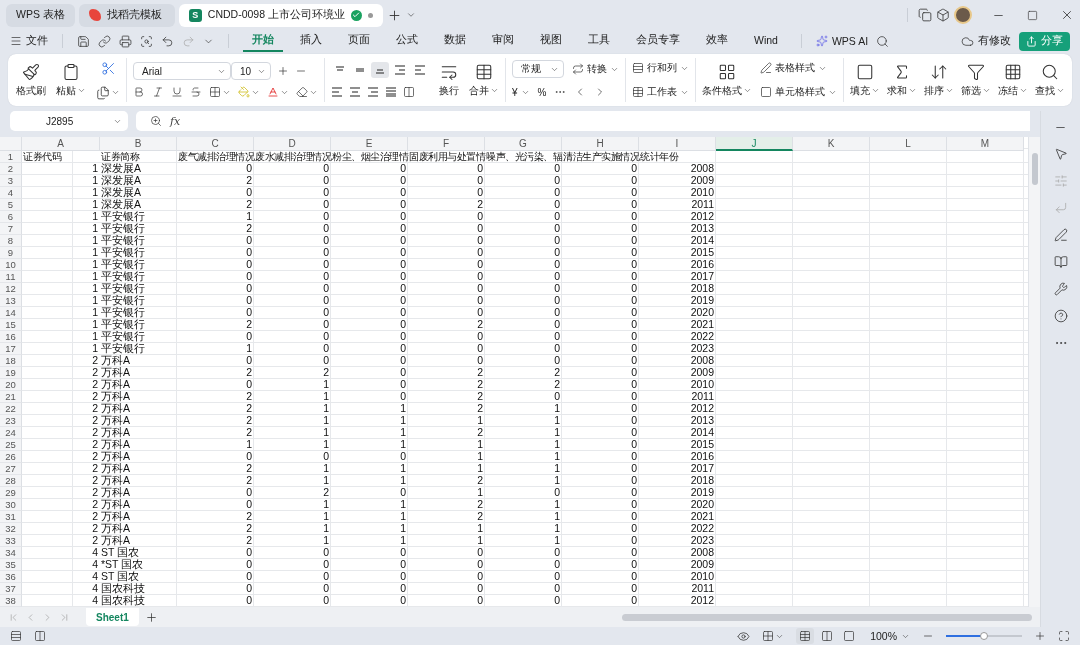  What do you see at coordinates (104, 41) in the screenshot?
I see `link-icon` at bounding box center [104, 41].